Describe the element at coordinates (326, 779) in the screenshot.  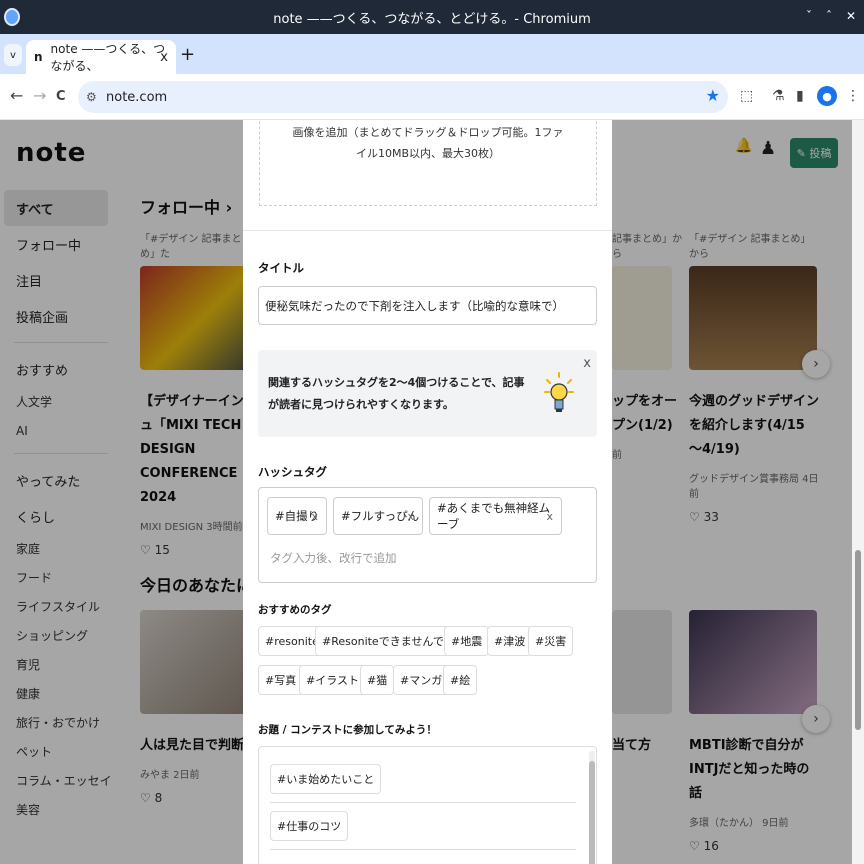
I see `contest-tag: #いま始めたいこと` at that location.